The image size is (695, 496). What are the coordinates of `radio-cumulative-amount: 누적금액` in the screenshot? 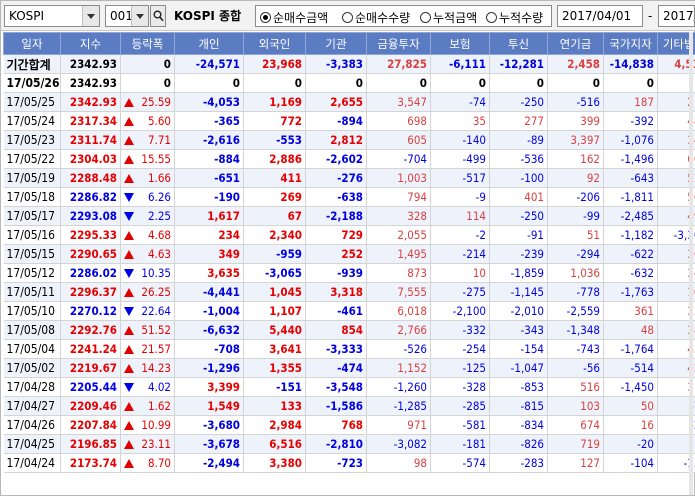 It's located at (448, 17).